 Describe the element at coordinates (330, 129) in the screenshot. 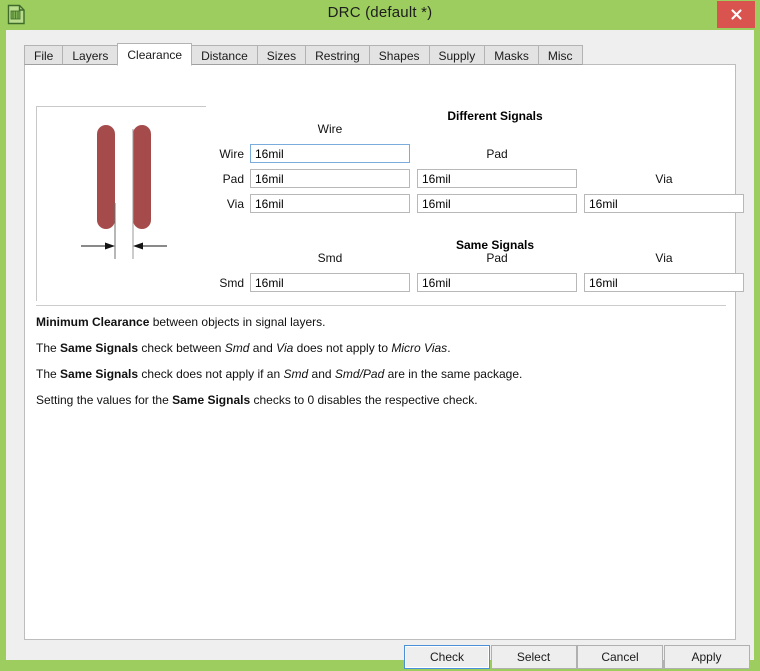

I see `column-header-wire-0: Wire` at that location.